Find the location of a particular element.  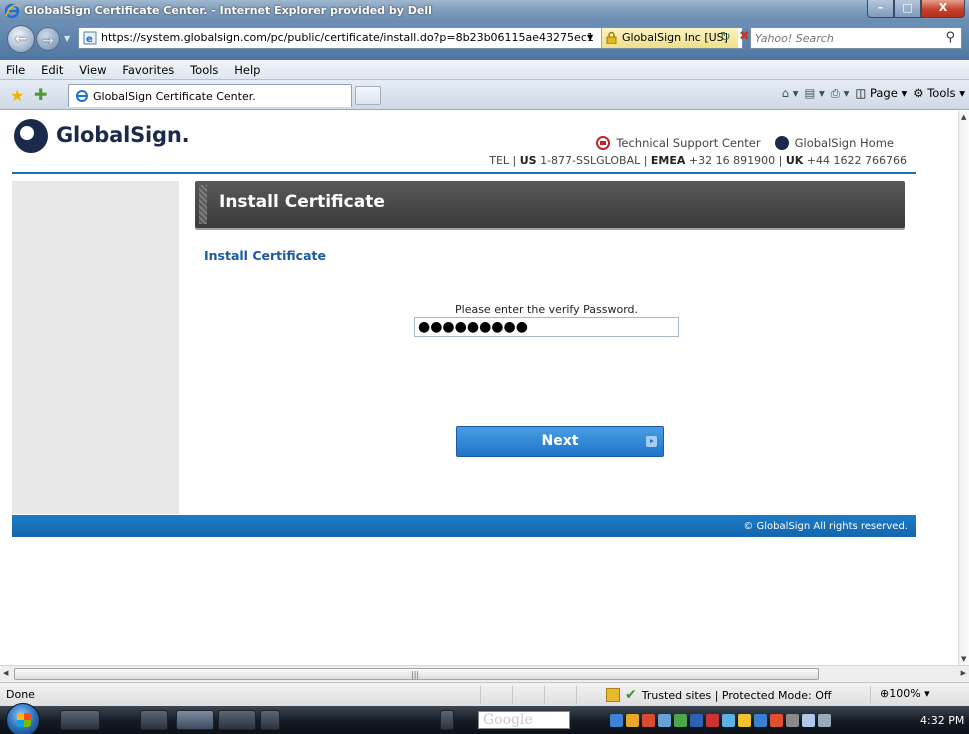

add-favorite-icon: ✚ is located at coordinates (40, 94).